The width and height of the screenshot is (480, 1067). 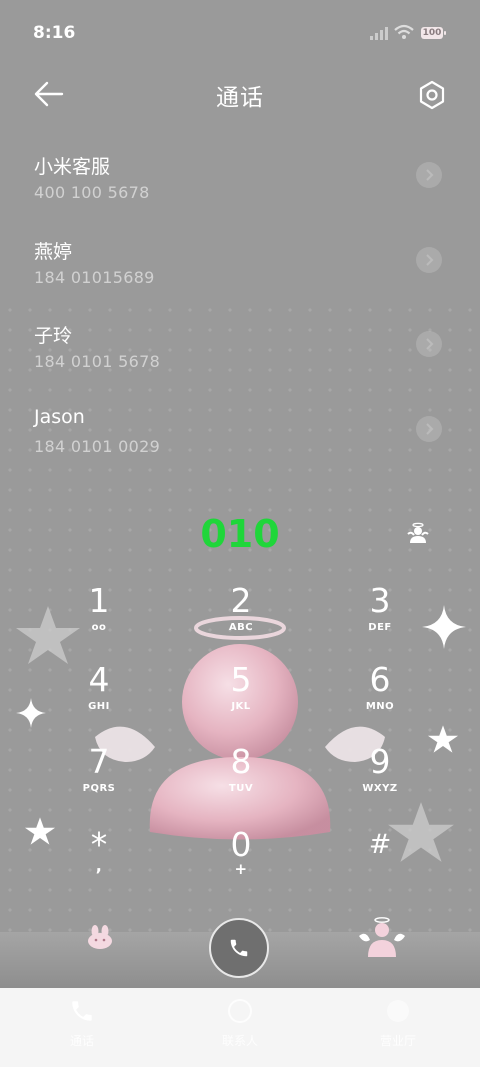 What do you see at coordinates (241, 627) in the screenshot?
I see `key-letters: ABC` at bounding box center [241, 627].